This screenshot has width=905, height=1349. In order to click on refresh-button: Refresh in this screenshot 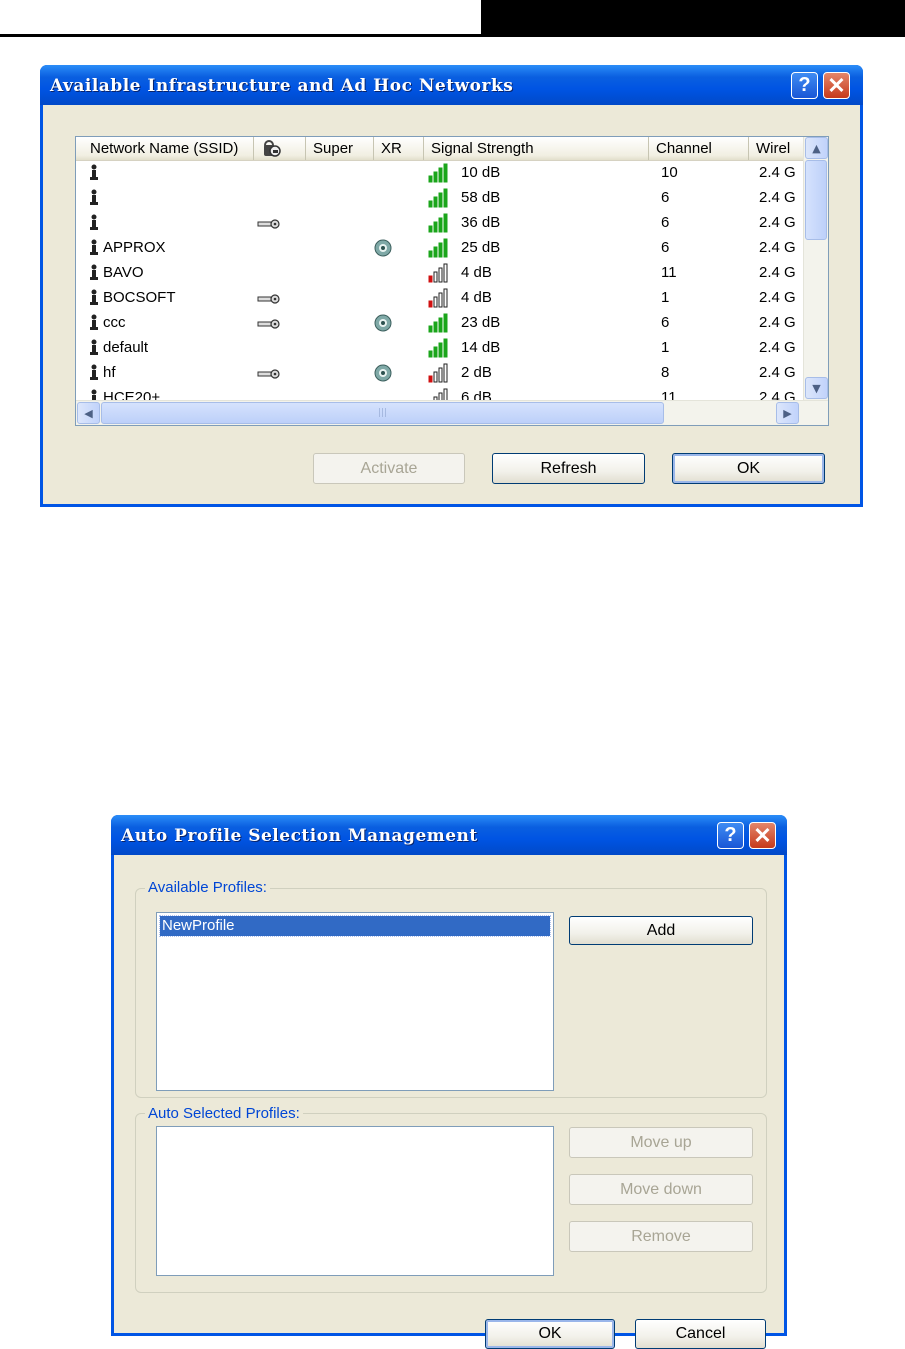, I will do `click(568, 468)`.